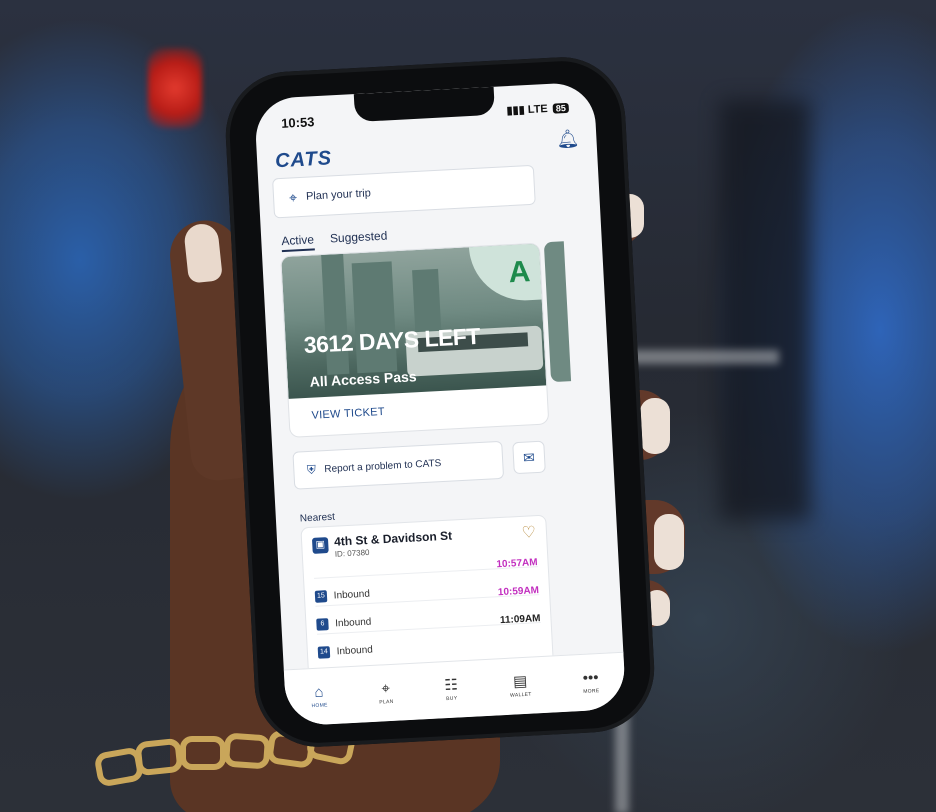  I want to click on building, so click(374, 317).